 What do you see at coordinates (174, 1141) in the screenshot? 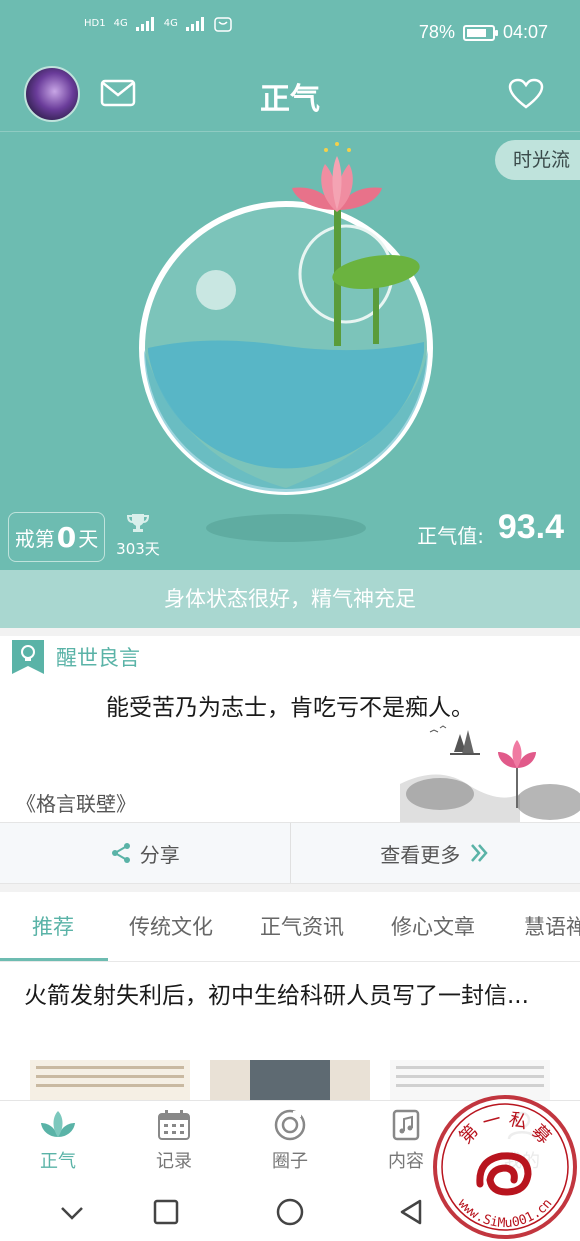
I see `nav-record: 记录` at bounding box center [174, 1141].